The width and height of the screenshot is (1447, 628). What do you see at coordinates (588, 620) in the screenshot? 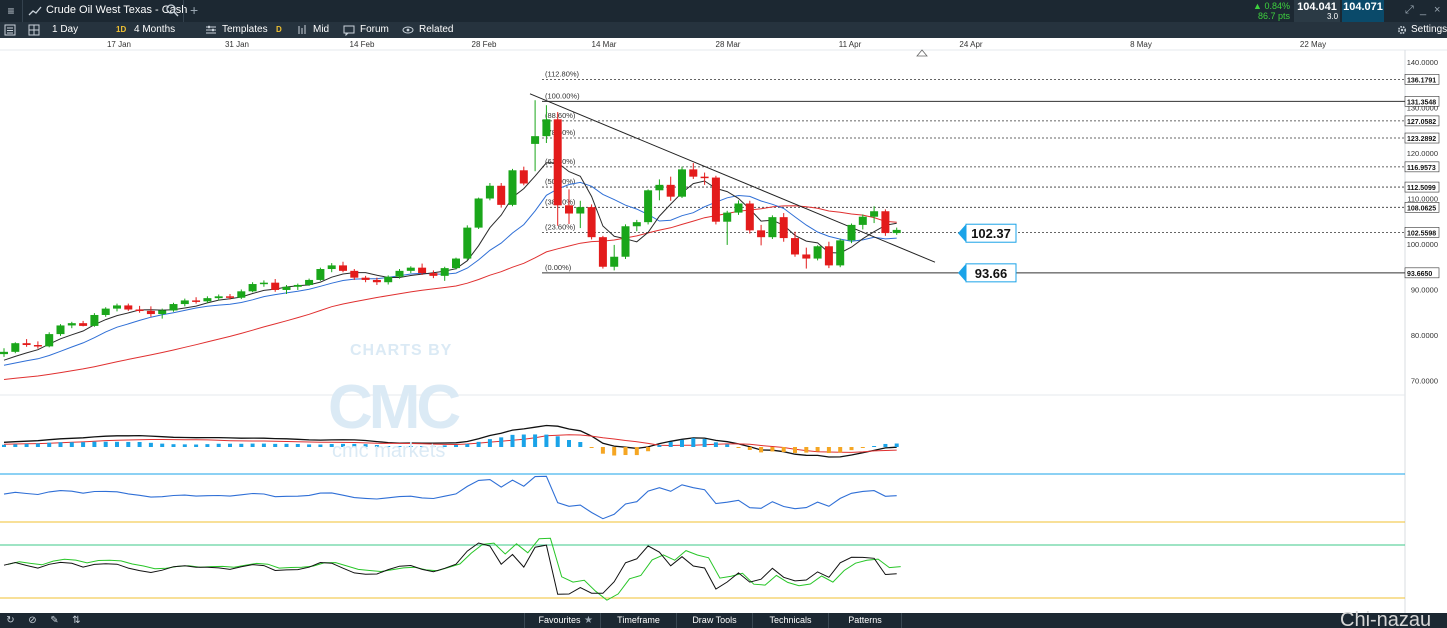
I see `star-icon: ★` at bounding box center [588, 620].